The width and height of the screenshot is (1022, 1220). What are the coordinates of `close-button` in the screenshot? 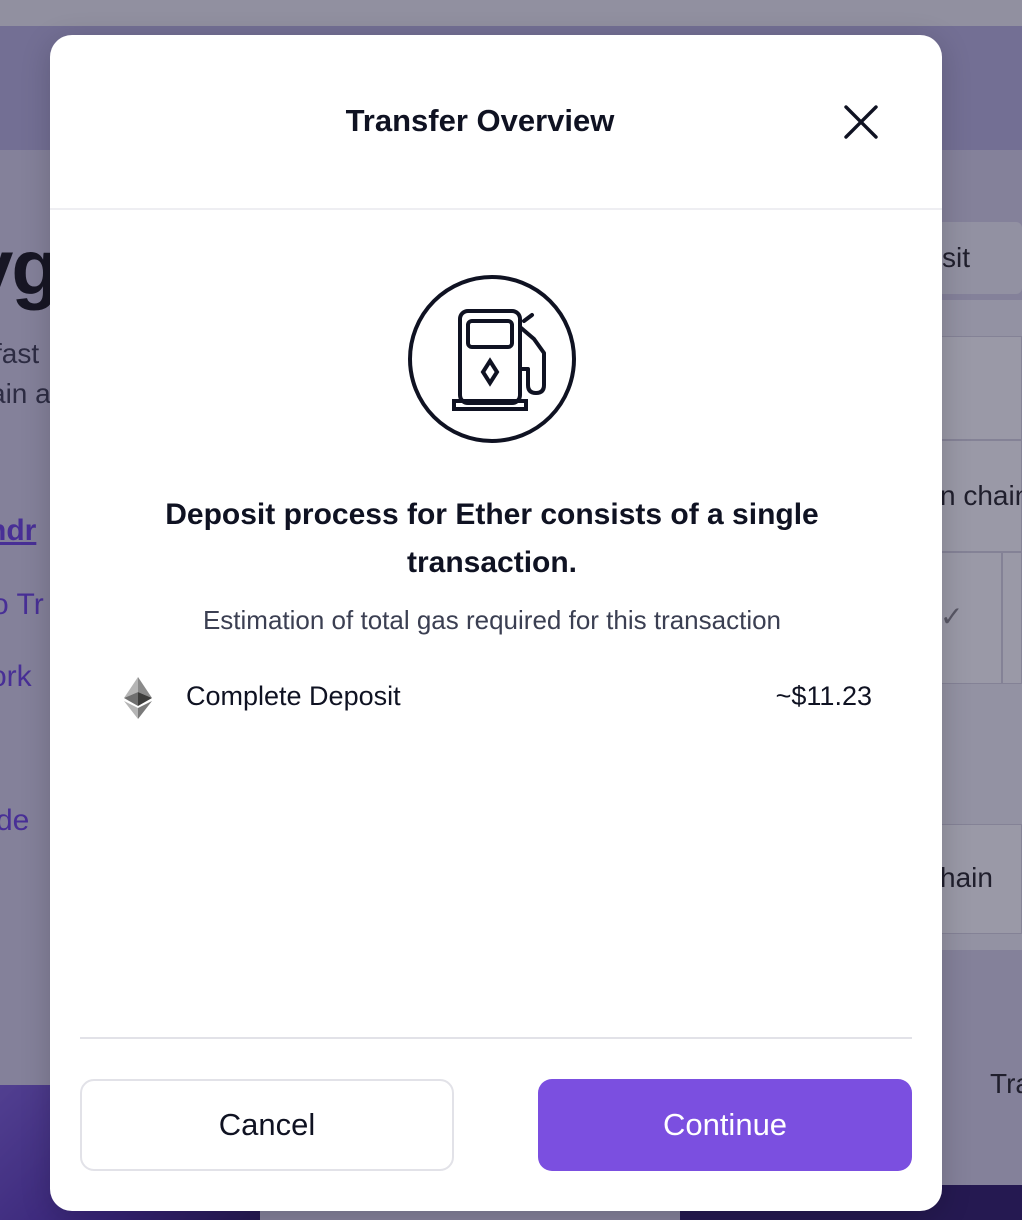 It's located at (861, 122).